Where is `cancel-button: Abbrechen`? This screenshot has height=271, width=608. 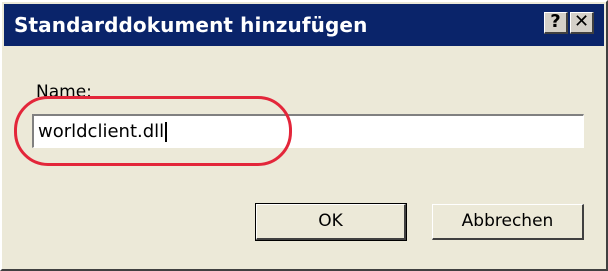 cancel-button: Abbrechen is located at coordinates (508, 222).